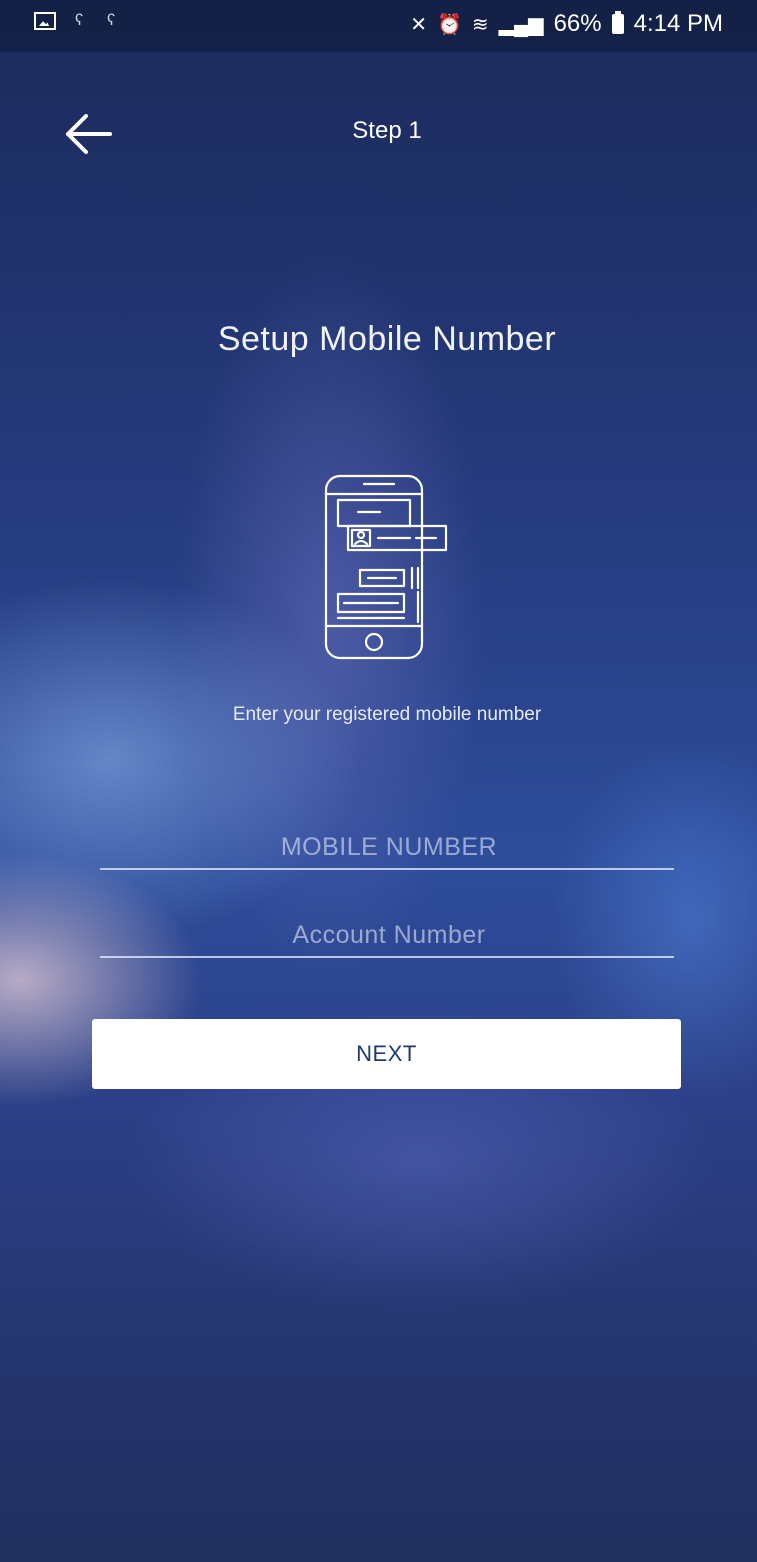 The height and width of the screenshot is (1562, 757). Describe the element at coordinates (678, 23) in the screenshot. I see `clock: 4:14 PM` at that location.